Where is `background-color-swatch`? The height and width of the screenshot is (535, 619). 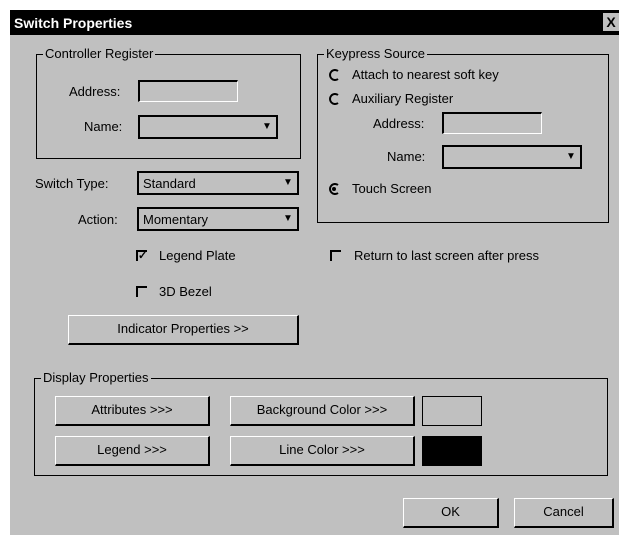
background-color-swatch is located at coordinates (452, 411).